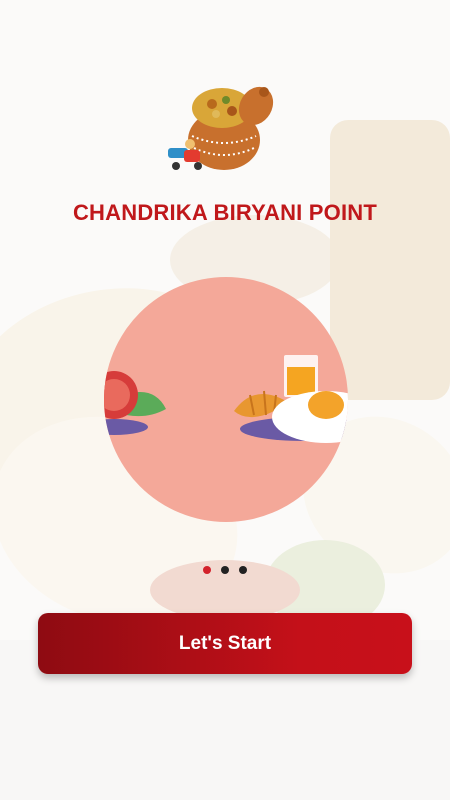 Image resolution: width=450 pixels, height=800 pixels. Describe the element at coordinates (291, 399) in the screenshot. I see `breakfast-plate-icon` at that location.